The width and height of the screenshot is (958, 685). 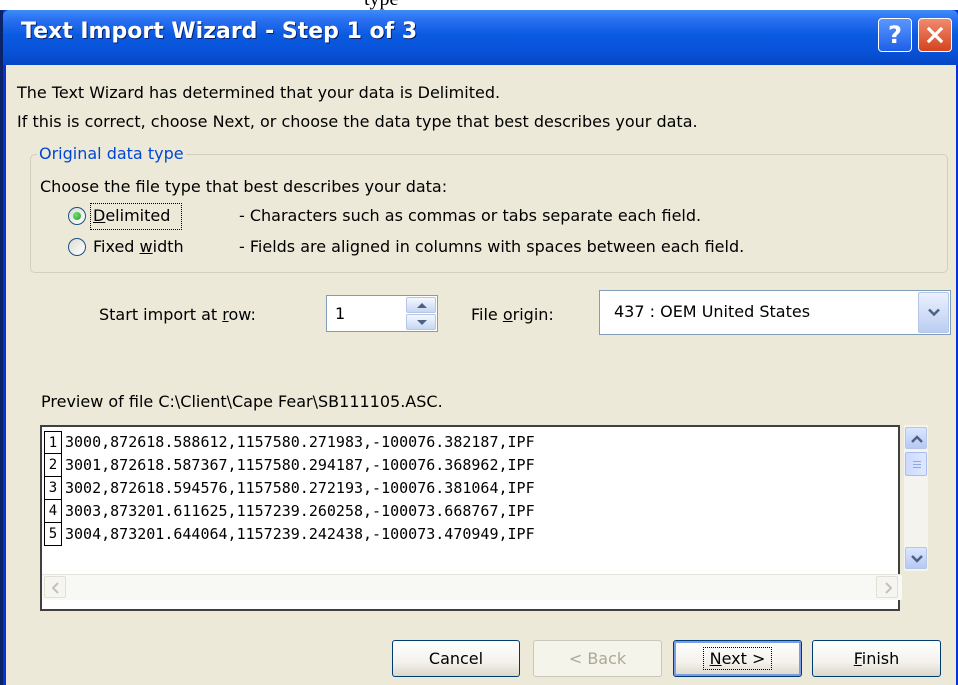 I want to click on scroll-up-button, so click(x=916, y=438).